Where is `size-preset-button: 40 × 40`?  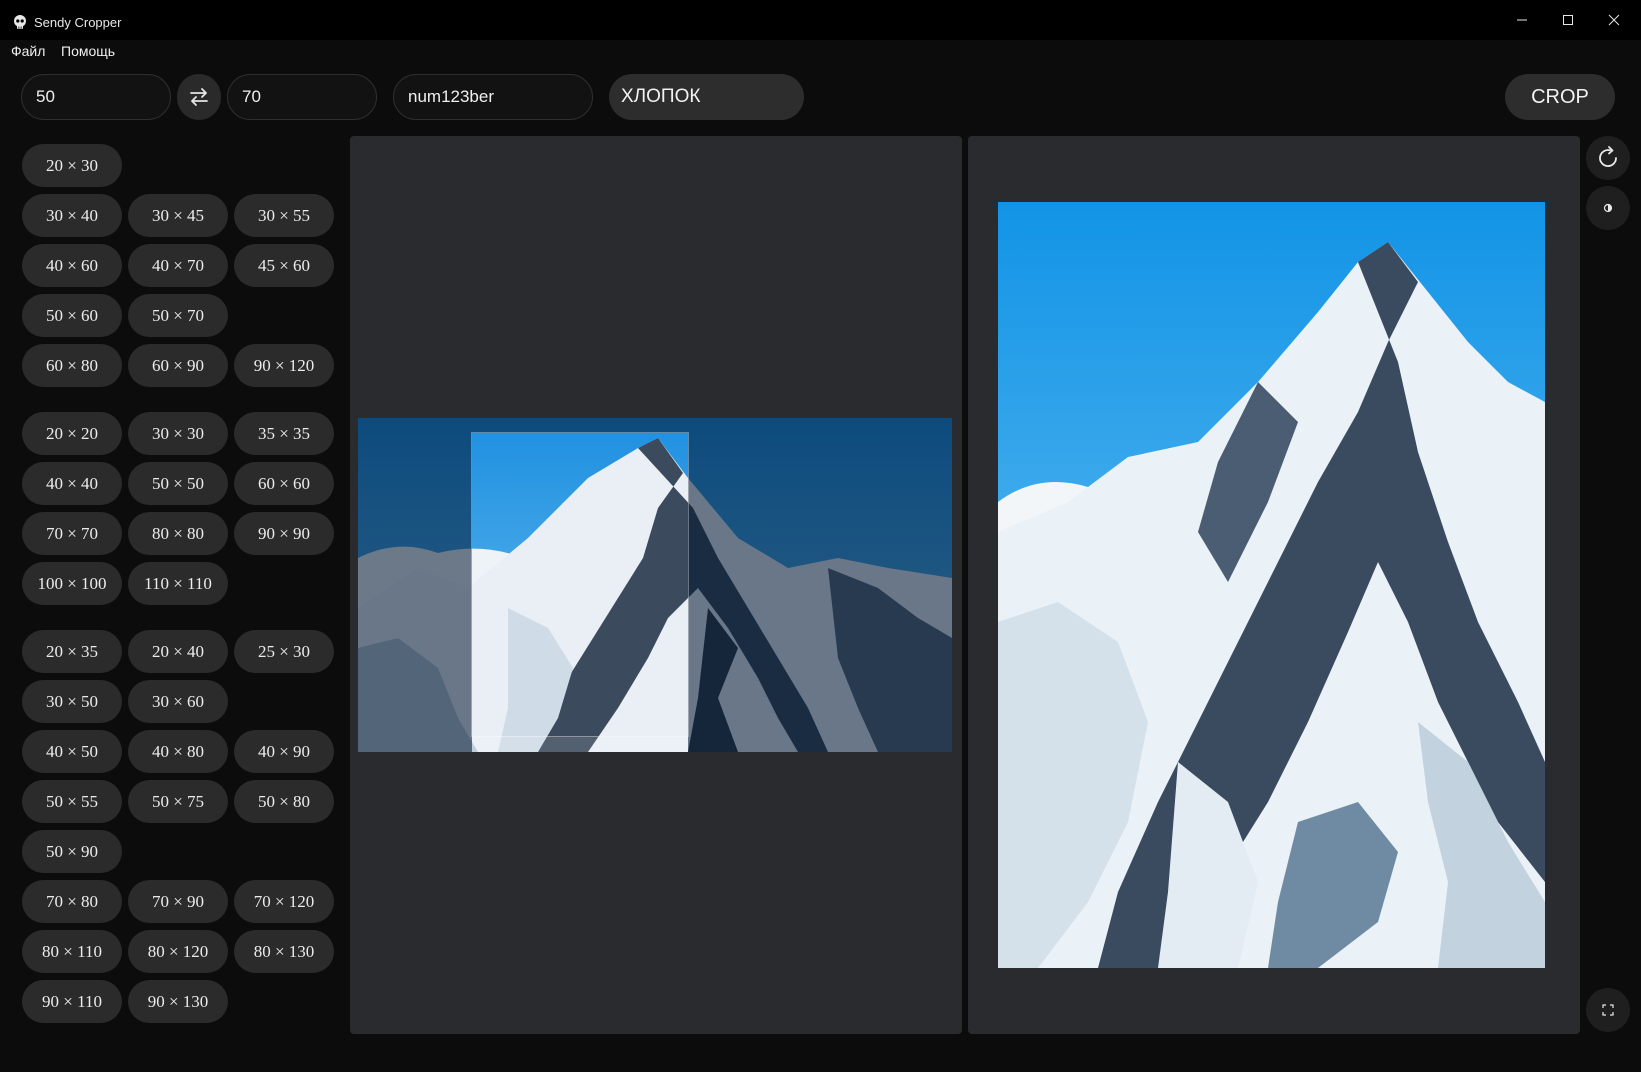
size-preset-button: 40 × 40 is located at coordinates (72, 483).